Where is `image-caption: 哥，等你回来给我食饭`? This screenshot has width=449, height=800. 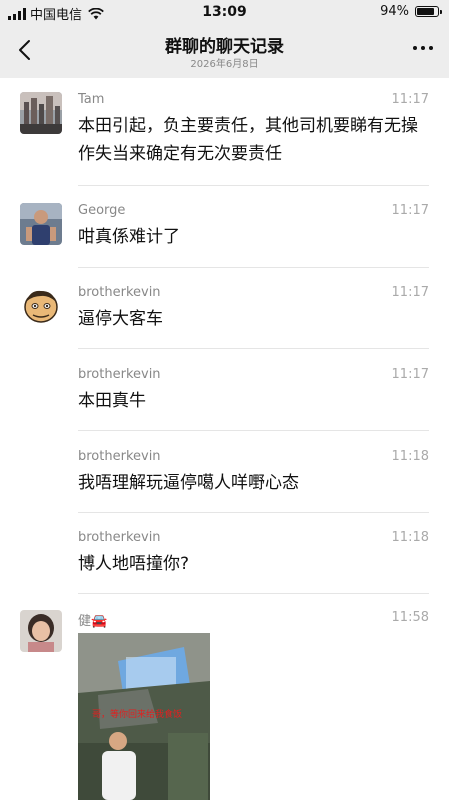 image-caption: 哥，等你回来给我食饭 is located at coordinates (137, 715).